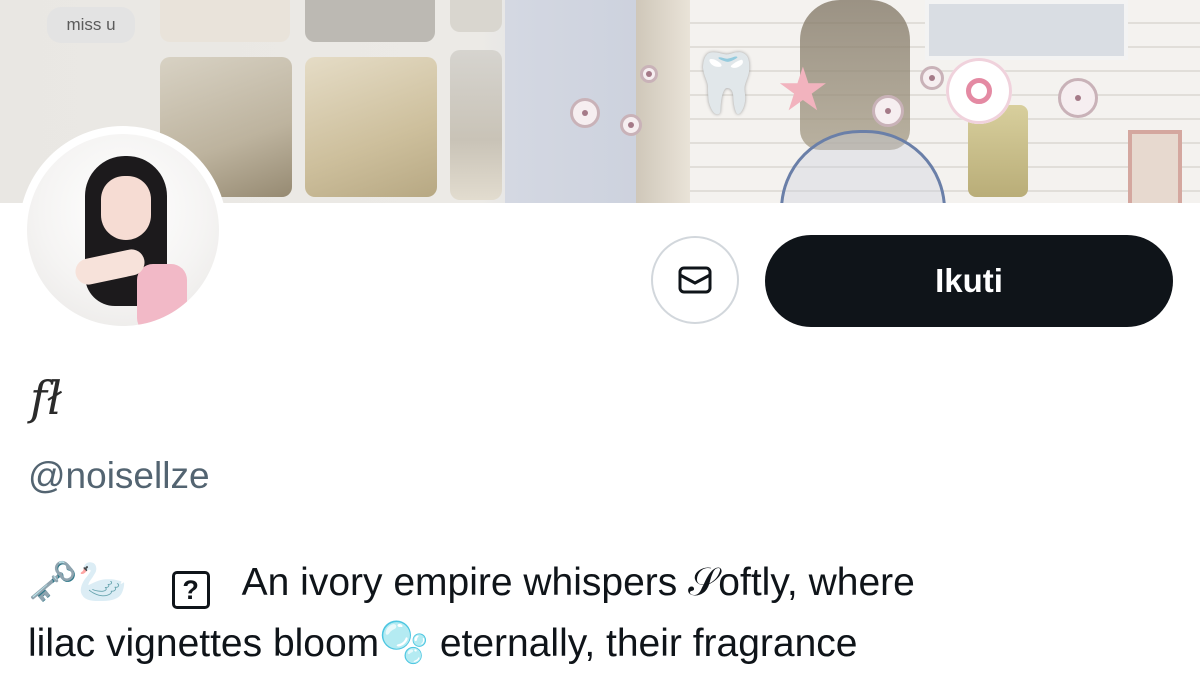 This screenshot has width=1200, height=675. What do you see at coordinates (969, 281) in the screenshot?
I see `follow-button: Ikuti` at bounding box center [969, 281].